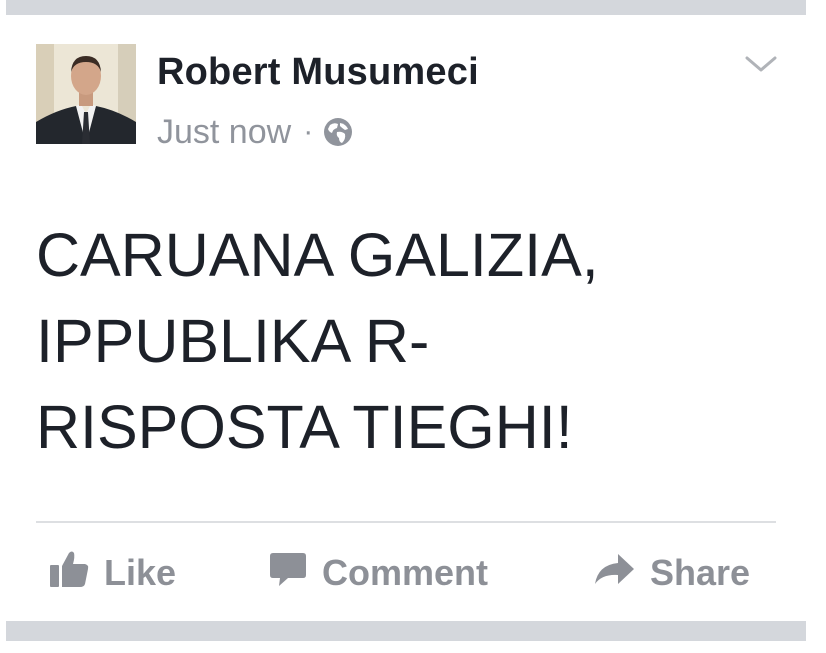 This screenshot has height=653, width=826. What do you see at coordinates (288, 573) in the screenshot?
I see `speech-bubble-icon` at bounding box center [288, 573].